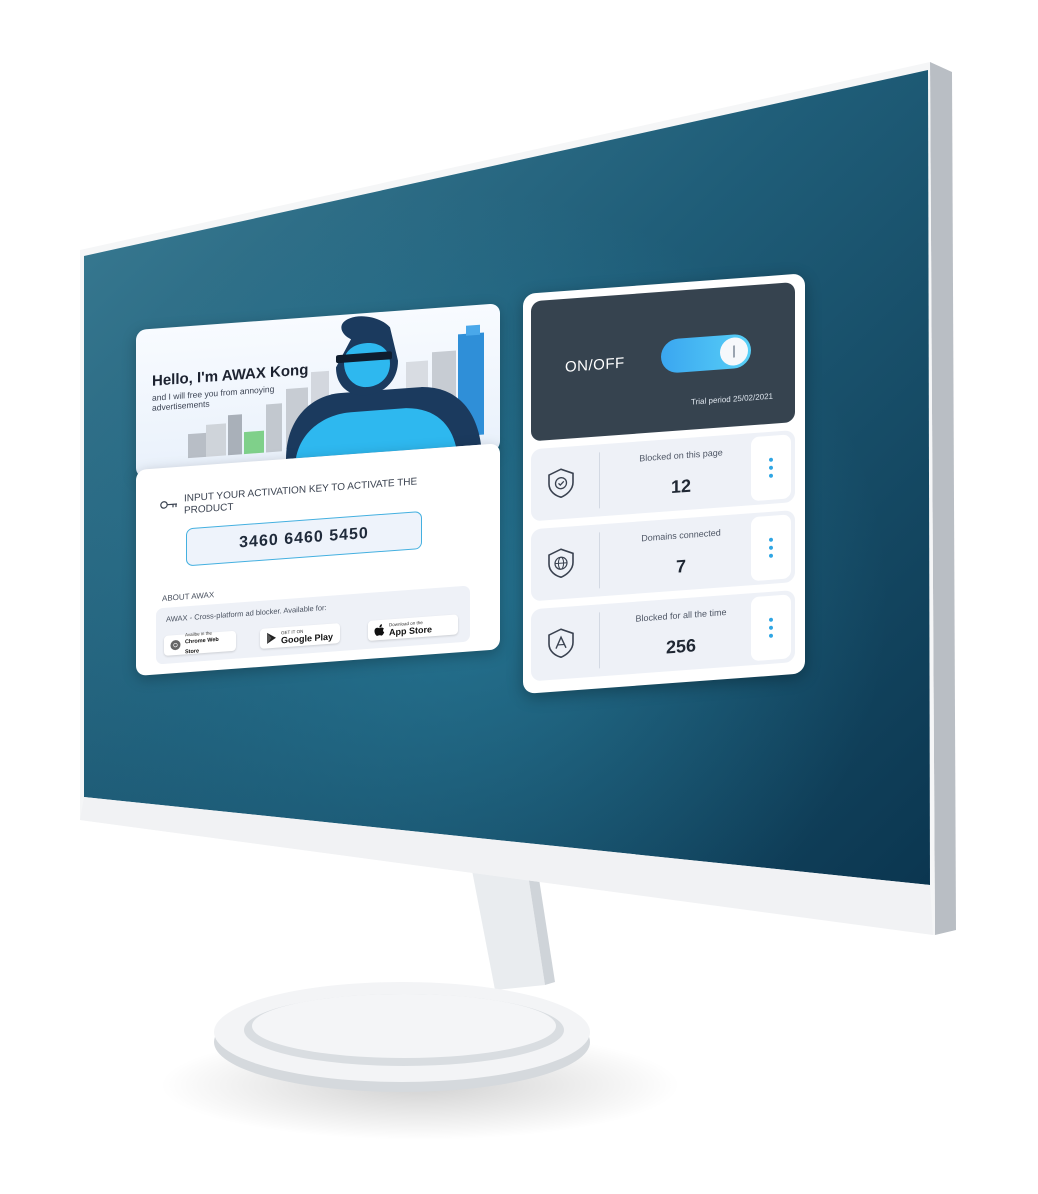 This screenshot has width=1038, height=1194. Describe the element at coordinates (706, 353) in the screenshot. I see `onoff-toggle` at that location.